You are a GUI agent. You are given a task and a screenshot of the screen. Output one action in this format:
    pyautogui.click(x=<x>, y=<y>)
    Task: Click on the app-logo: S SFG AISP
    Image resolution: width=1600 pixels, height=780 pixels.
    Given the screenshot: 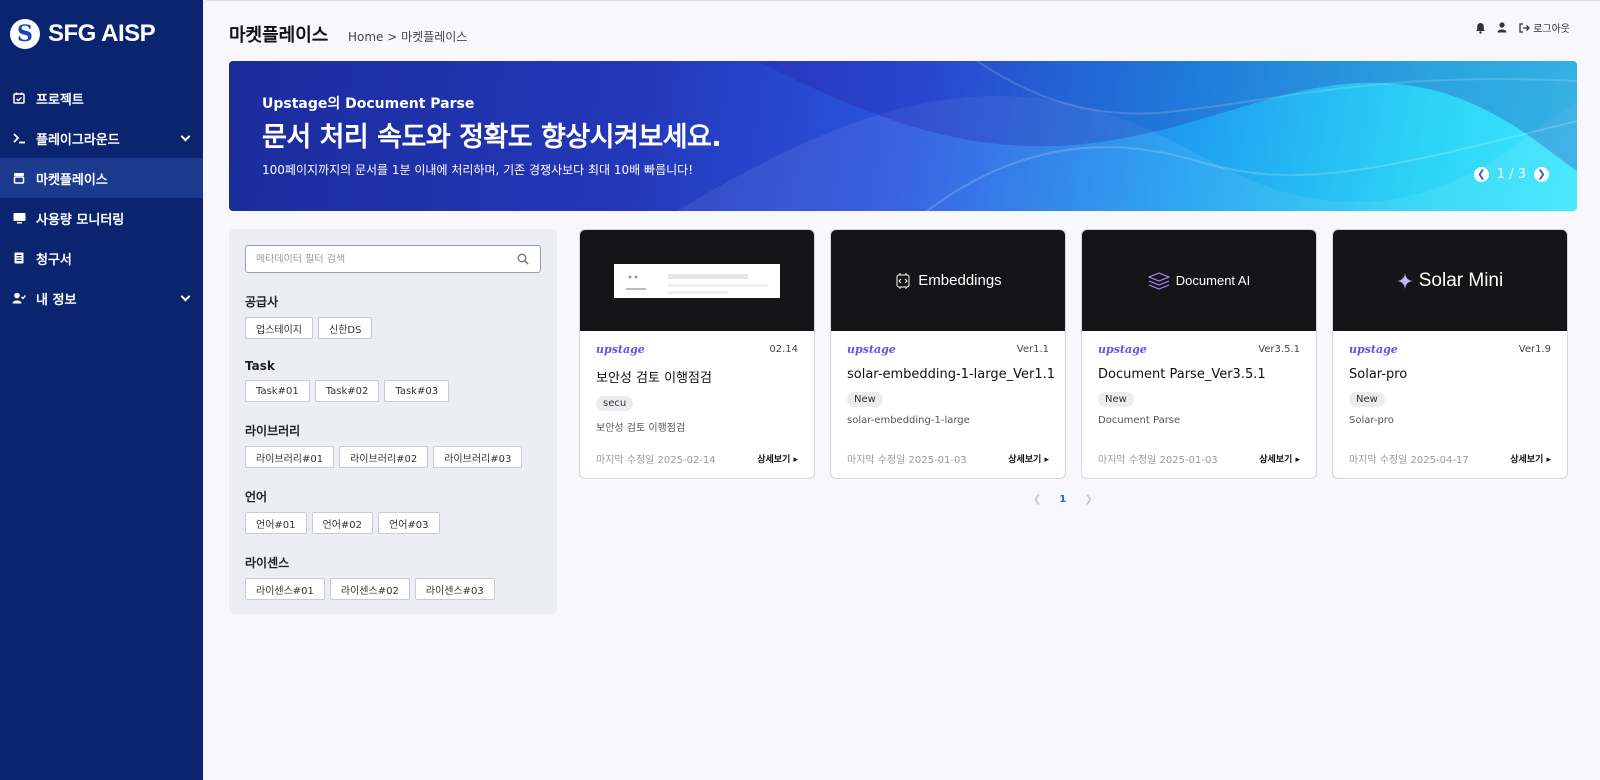 What is the action you would take?
    pyautogui.click(x=101, y=34)
    